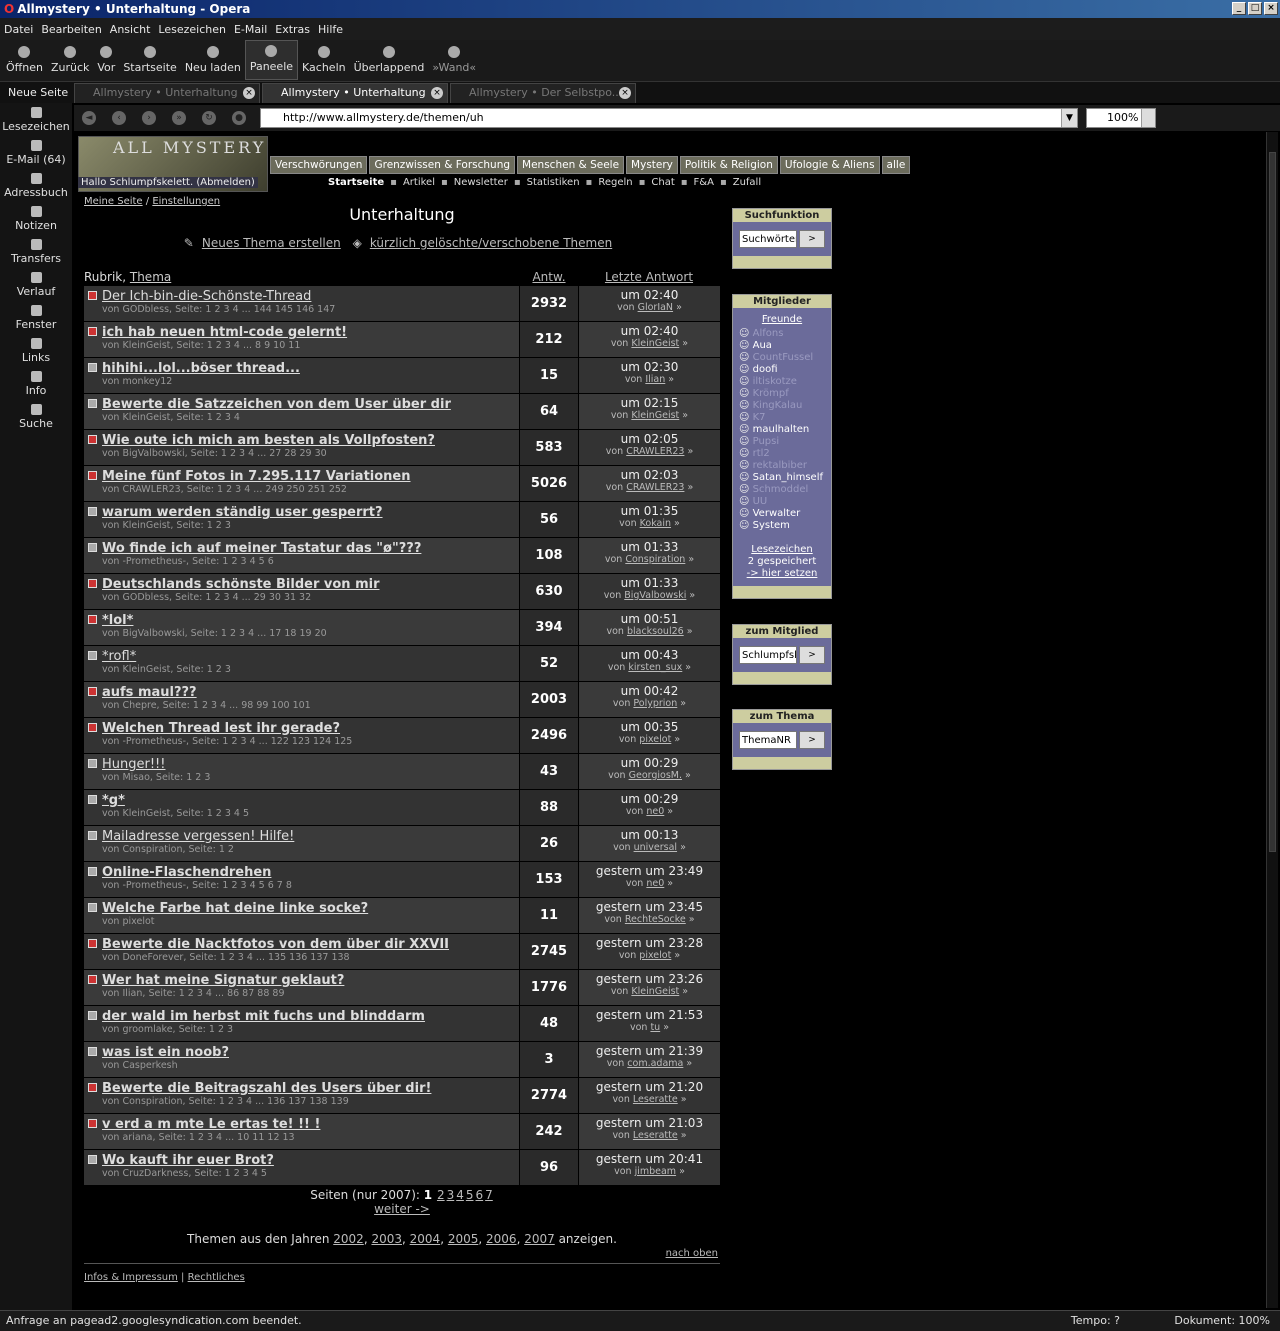 The width and height of the screenshot is (1280, 1331). Describe the element at coordinates (36, 152) in the screenshot. I see `sidebar-item-1: E-Mail (64)` at that location.